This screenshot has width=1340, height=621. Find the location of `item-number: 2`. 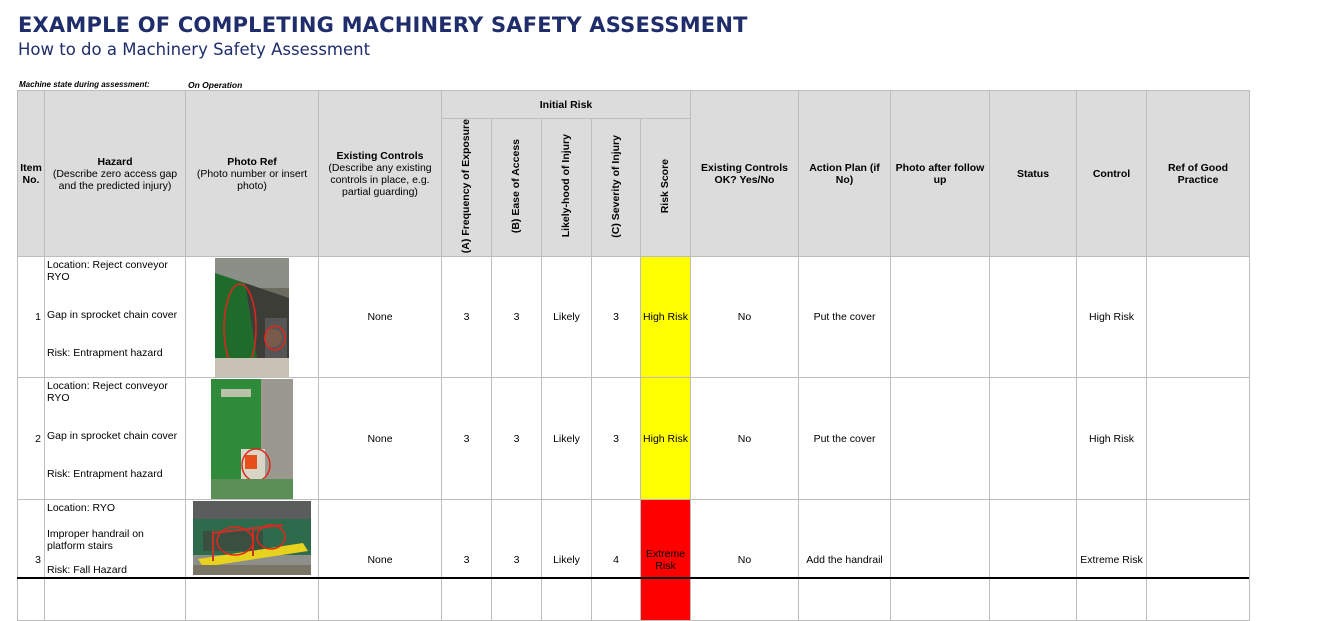

item-number: 2 is located at coordinates (31, 439).